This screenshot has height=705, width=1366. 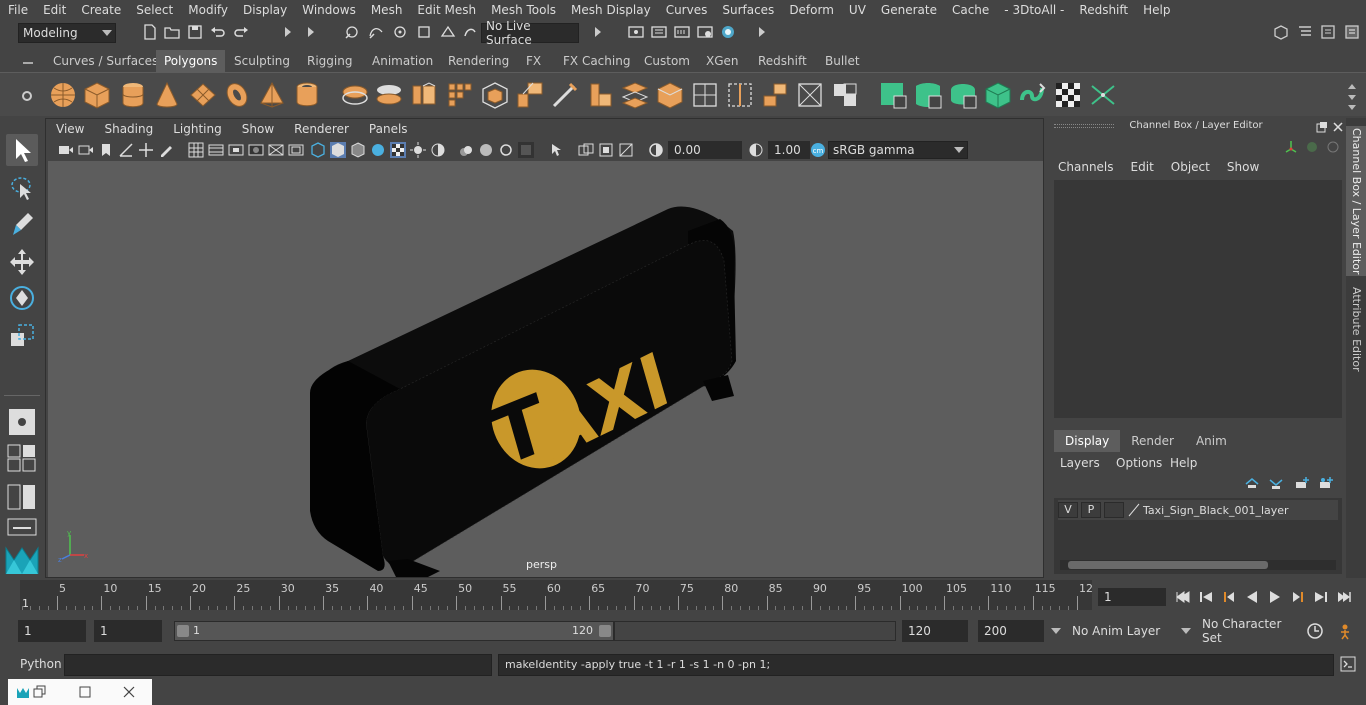 I want to click on snap-point-icon, so click(x=400, y=32).